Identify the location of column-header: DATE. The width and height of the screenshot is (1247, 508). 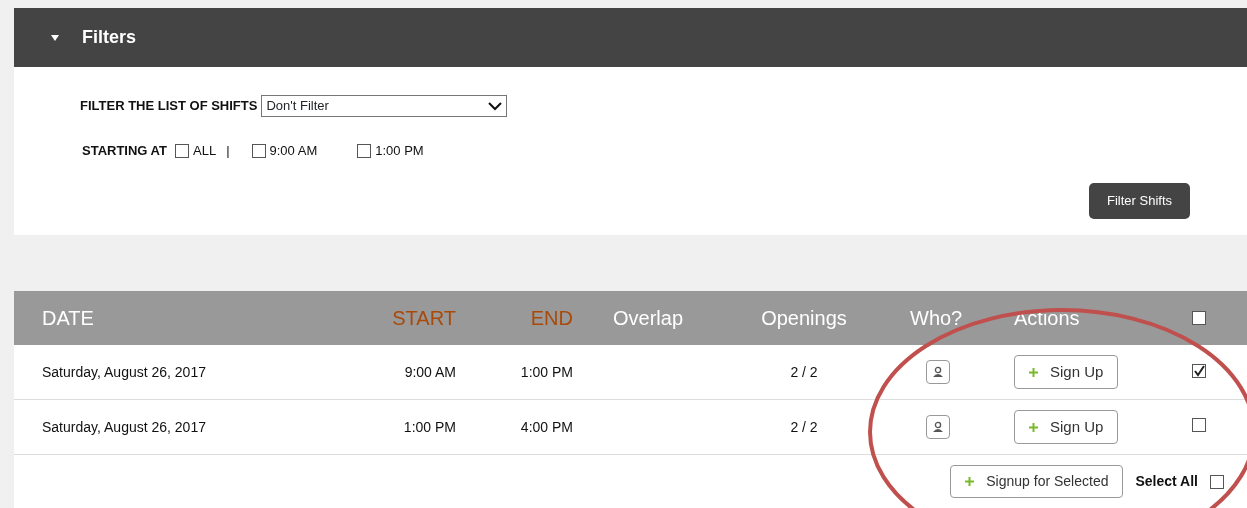
(68, 318).